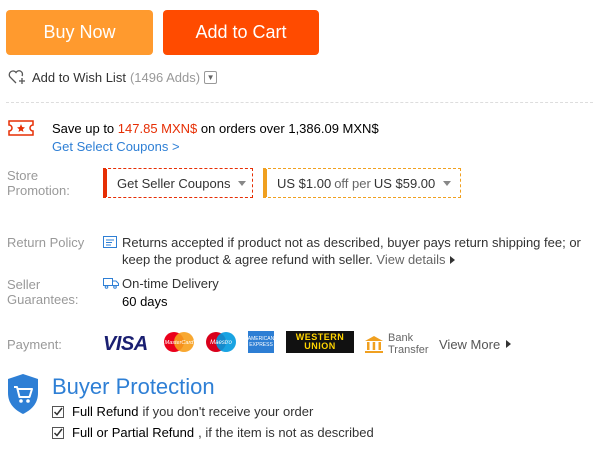 This screenshot has width=593, height=456. What do you see at coordinates (241, 32) in the screenshot?
I see `add-to-cart-button: Add to Cart` at bounding box center [241, 32].